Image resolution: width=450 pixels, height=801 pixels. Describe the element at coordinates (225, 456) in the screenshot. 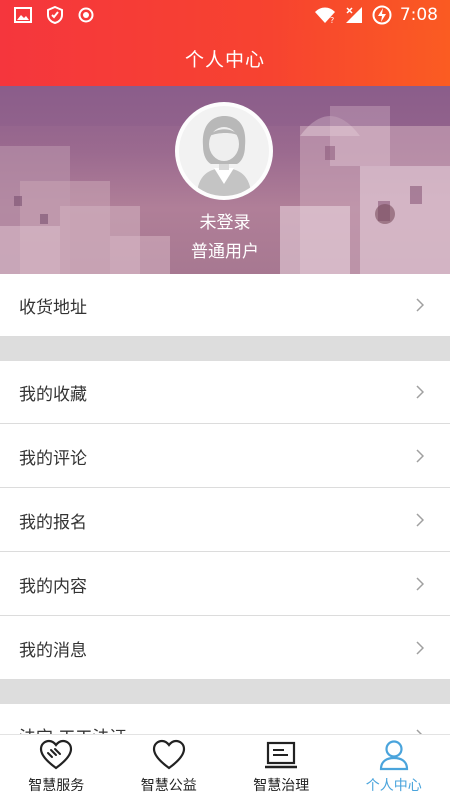

I see `menu-item-comments: 我的评论` at that location.